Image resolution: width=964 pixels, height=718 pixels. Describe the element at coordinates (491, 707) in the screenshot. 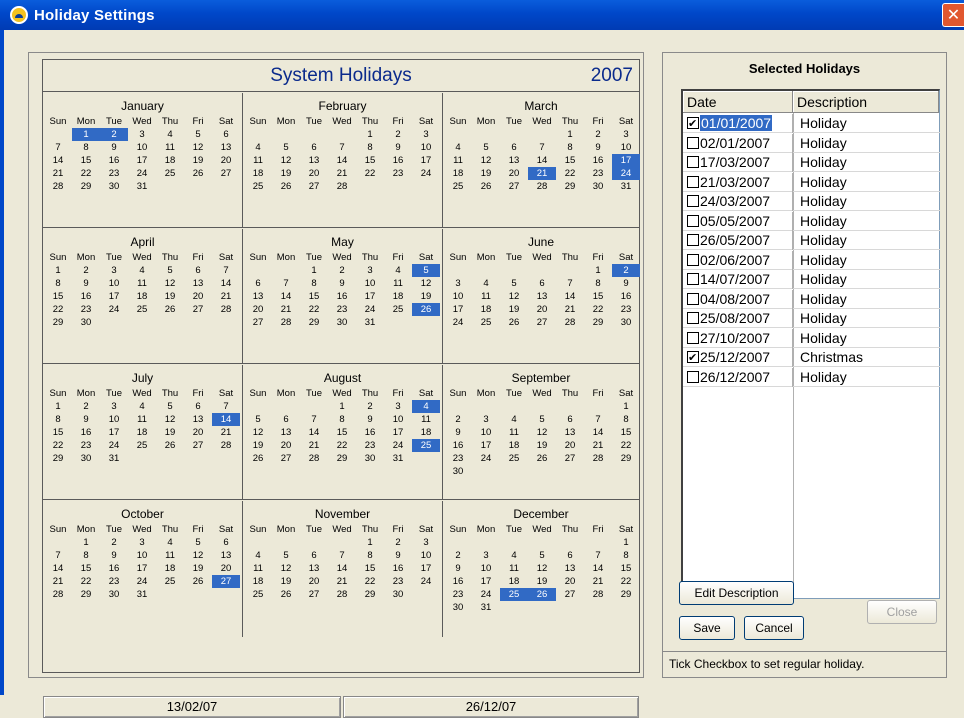

I see `end-date-button: 26/12/07` at that location.